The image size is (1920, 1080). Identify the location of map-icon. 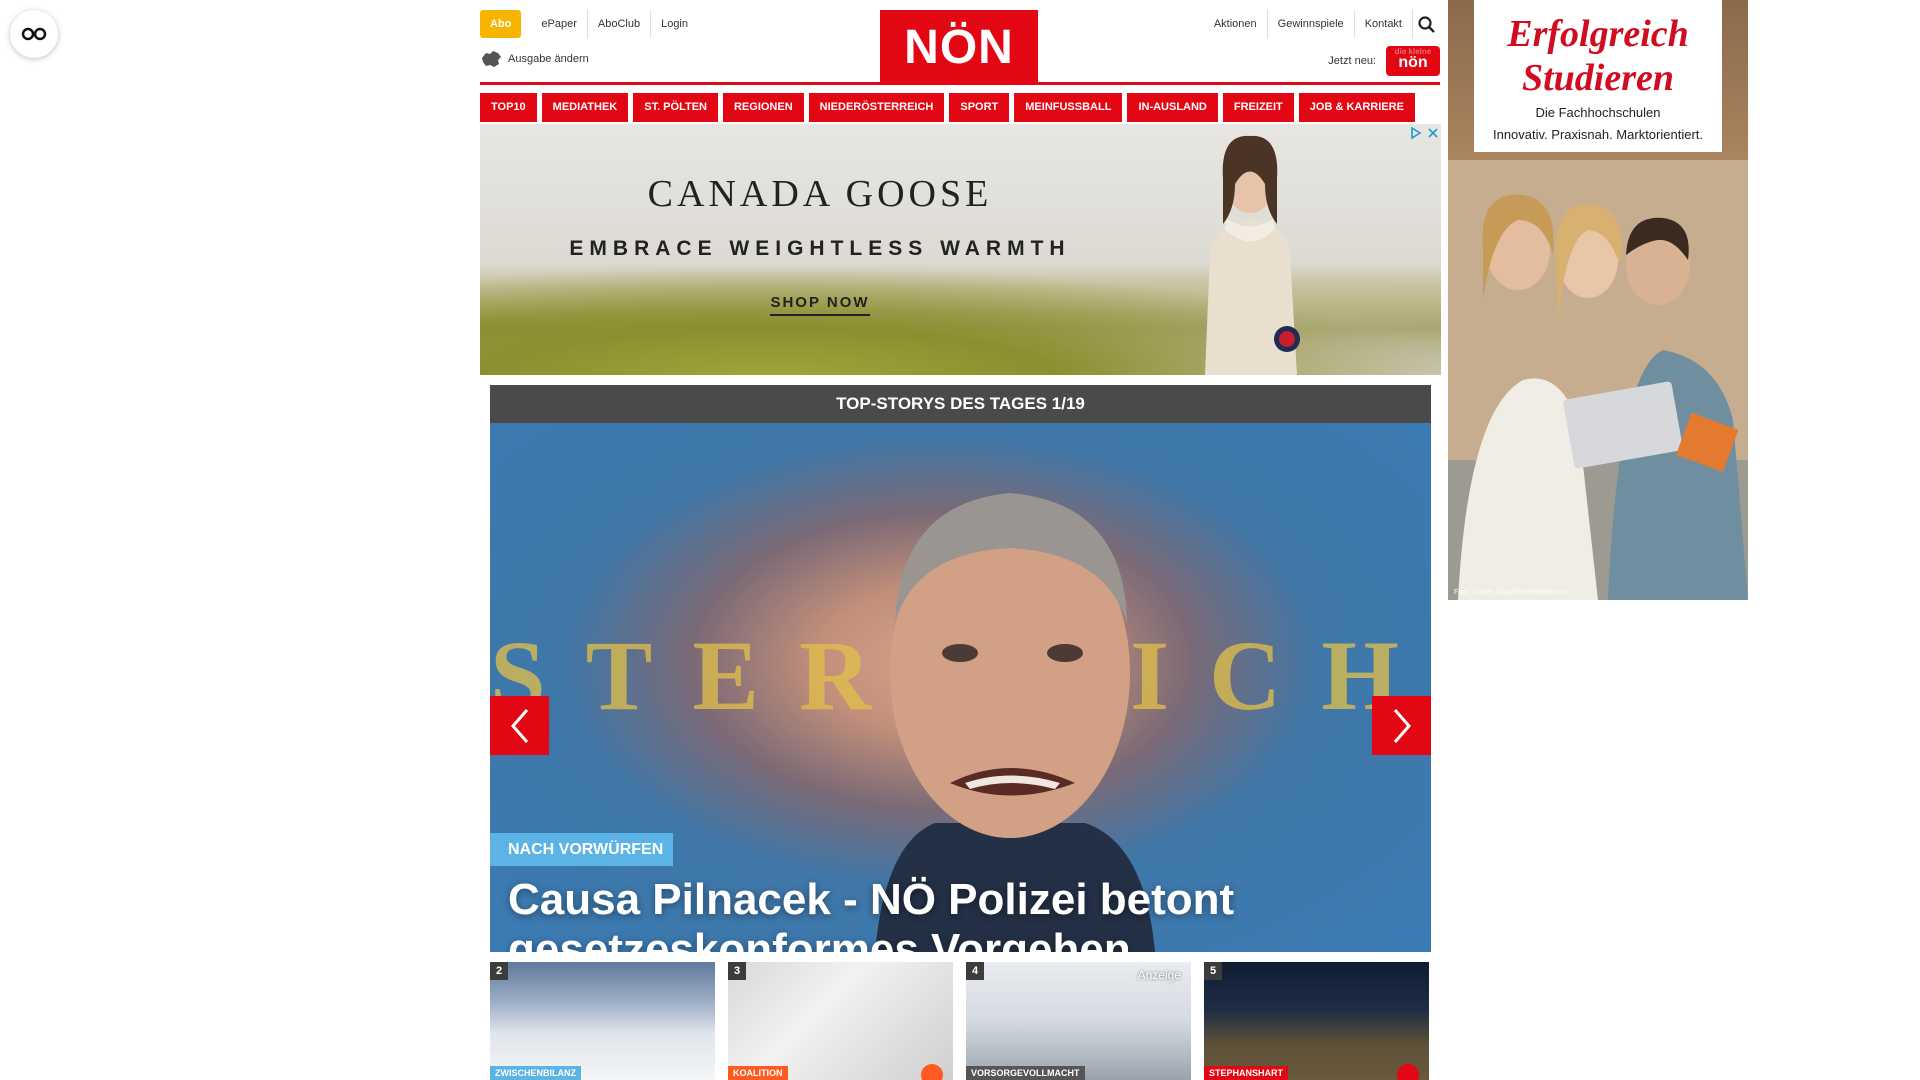
(491, 59).